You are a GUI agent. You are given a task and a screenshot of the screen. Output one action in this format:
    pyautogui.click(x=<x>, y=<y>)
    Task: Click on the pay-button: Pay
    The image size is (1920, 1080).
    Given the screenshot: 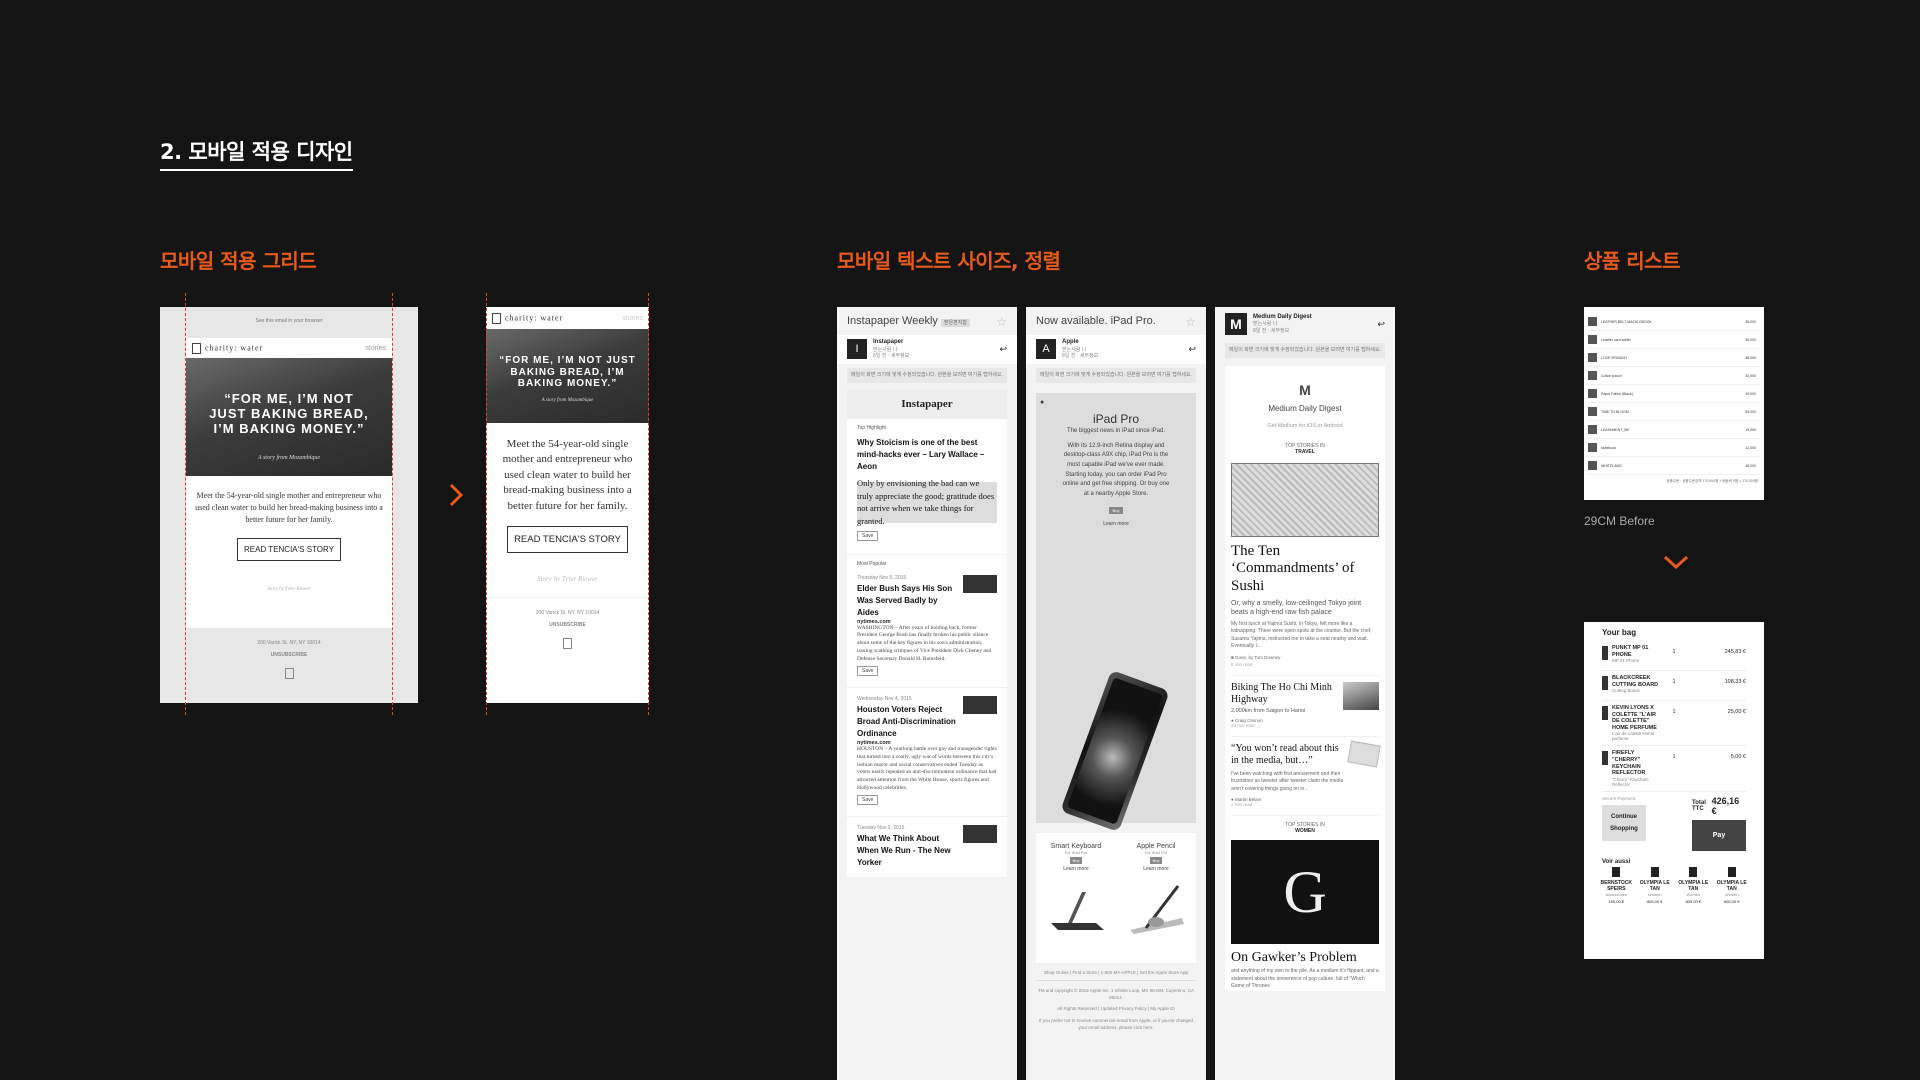 What is the action you would take?
    pyautogui.click(x=1719, y=835)
    